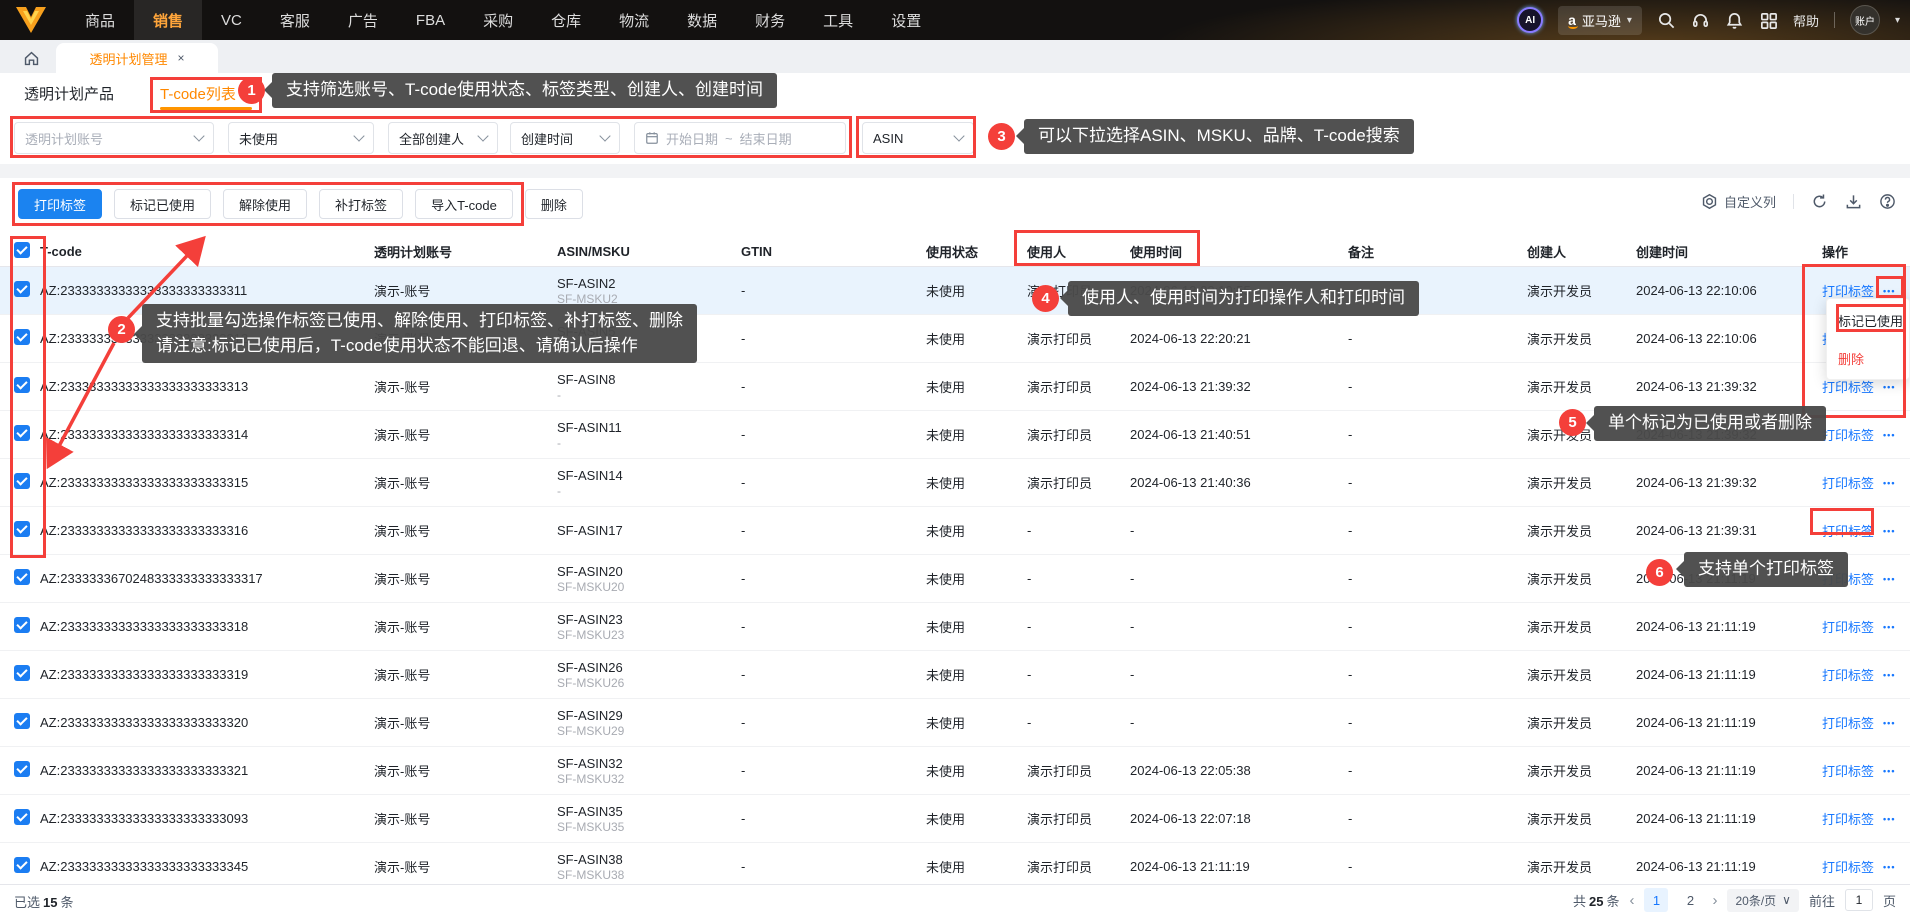 Image resolution: width=1910 pixels, height=914 pixels. Describe the element at coordinates (443, 138) in the screenshot. I see `filter-creator-select: 全部创建人` at that location.